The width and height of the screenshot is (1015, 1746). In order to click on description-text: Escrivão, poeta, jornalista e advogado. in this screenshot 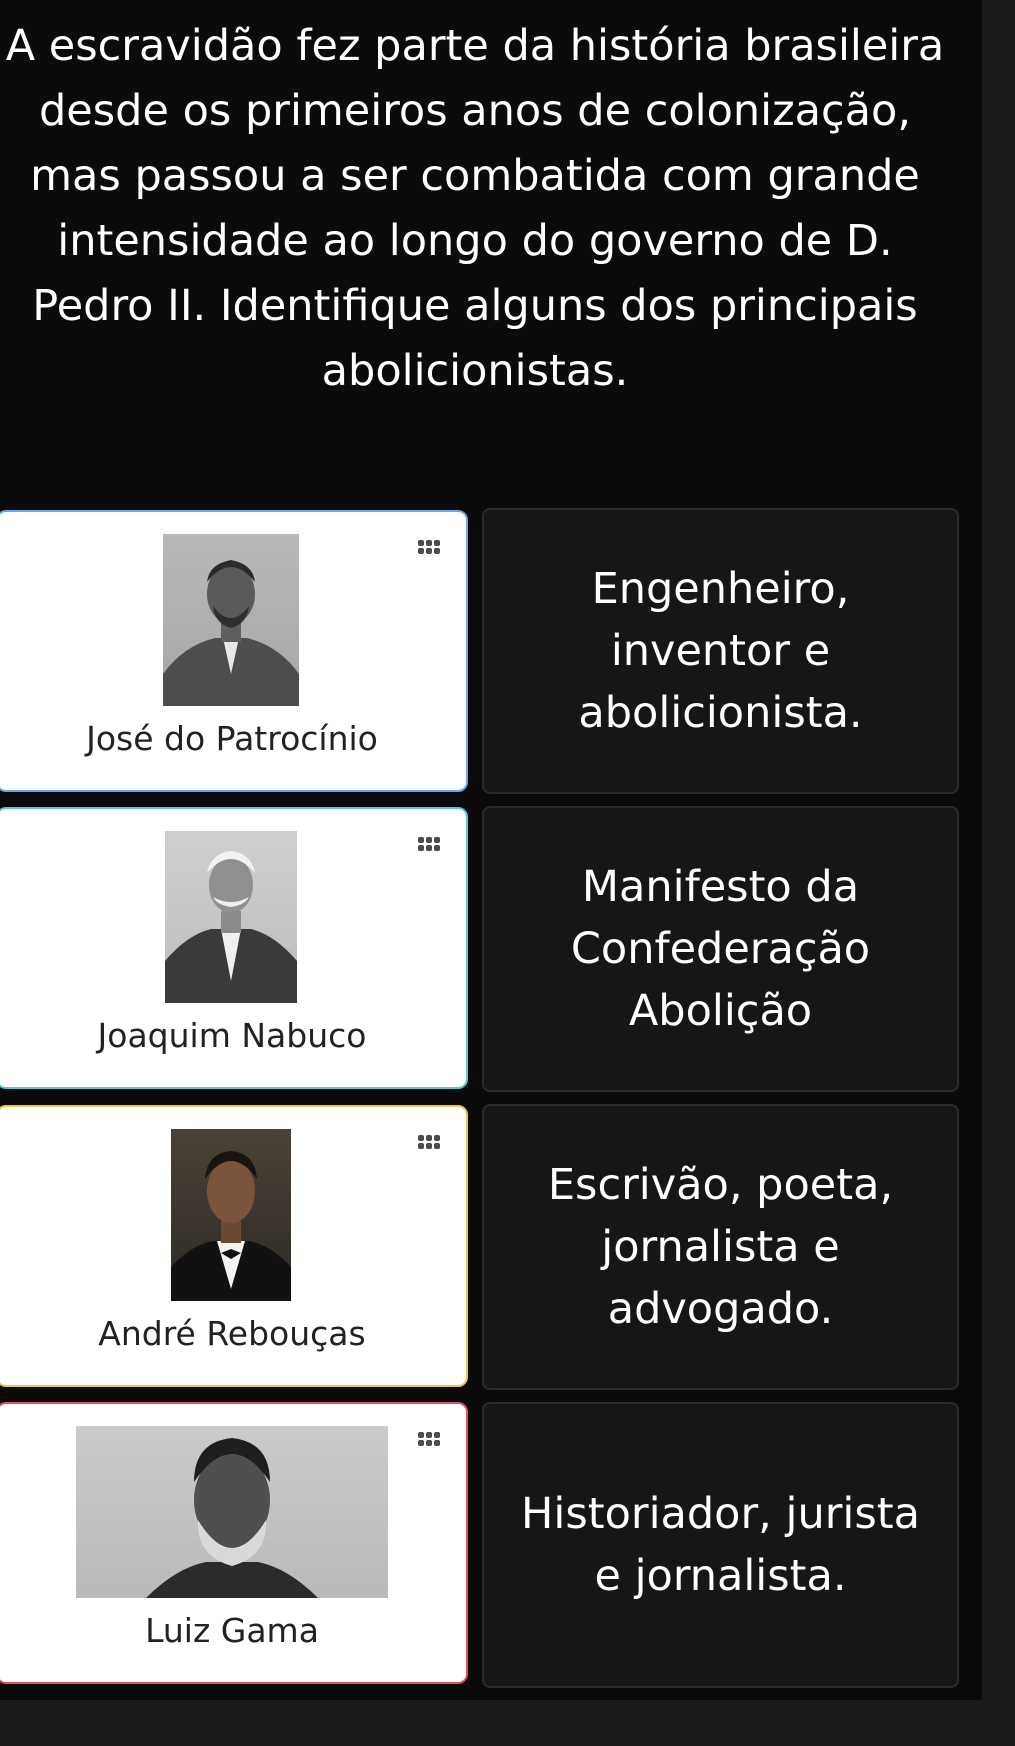, I will do `click(720, 1247)`.